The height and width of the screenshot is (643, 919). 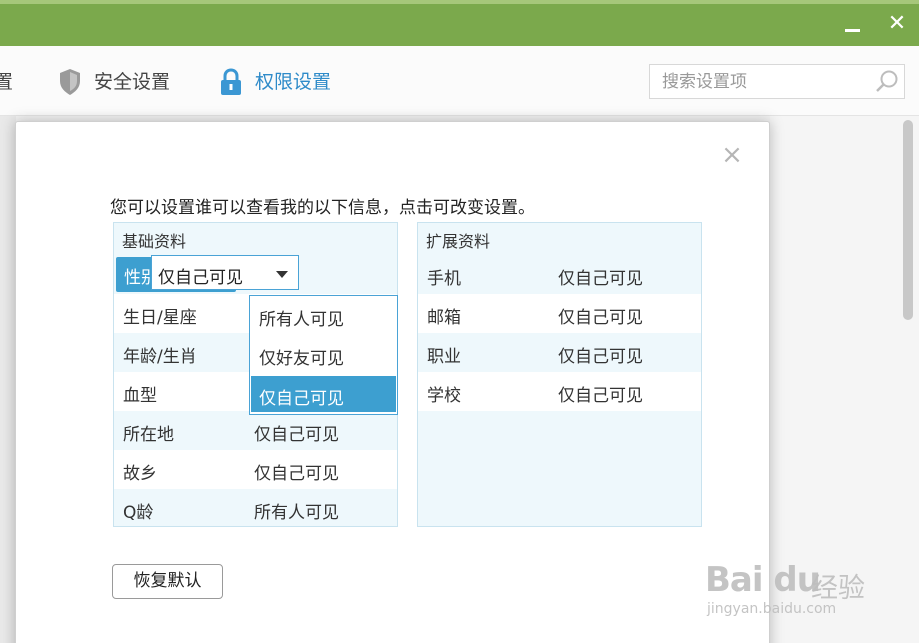 What do you see at coordinates (148, 435) in the screenshot?
I see `row-key: 所在地` at bounding box center [148, 435].